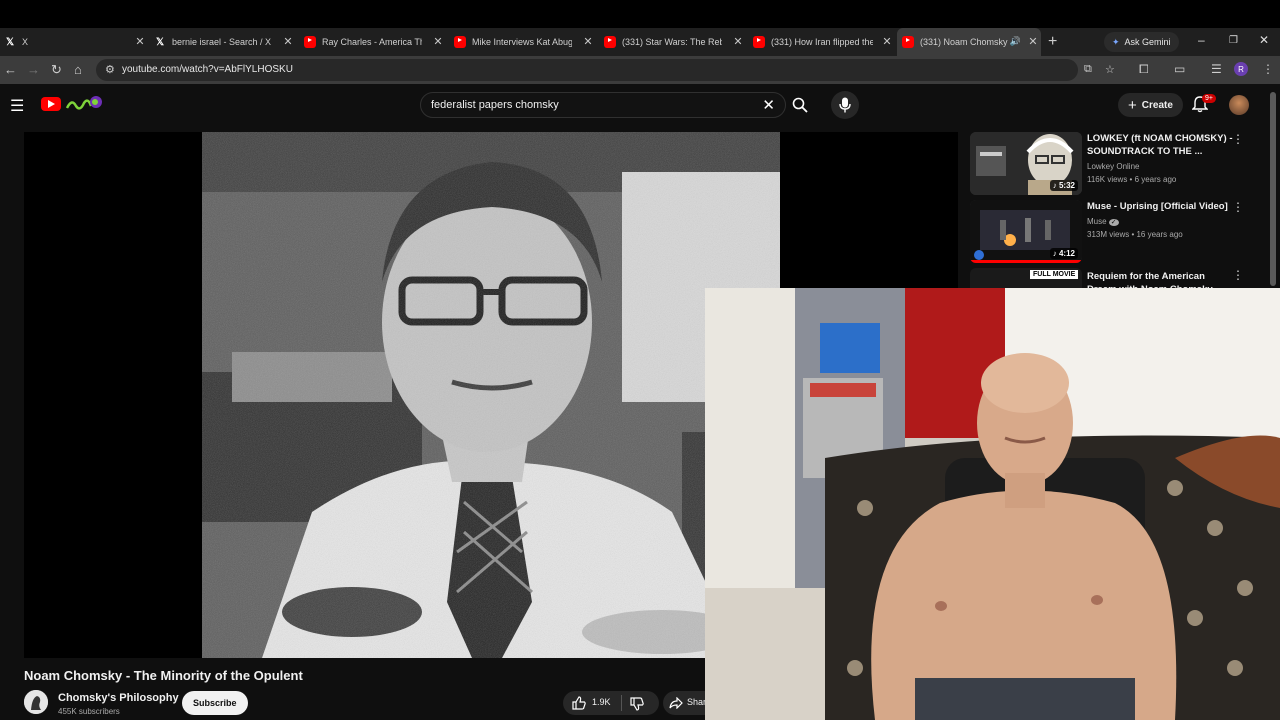 Image resolution: width=1280 pixels, height=720 pixels. Describe the element at coordinates (118, 698) in the screenshot. I see `channel-name: Chomsky's Philosophy` at that location.